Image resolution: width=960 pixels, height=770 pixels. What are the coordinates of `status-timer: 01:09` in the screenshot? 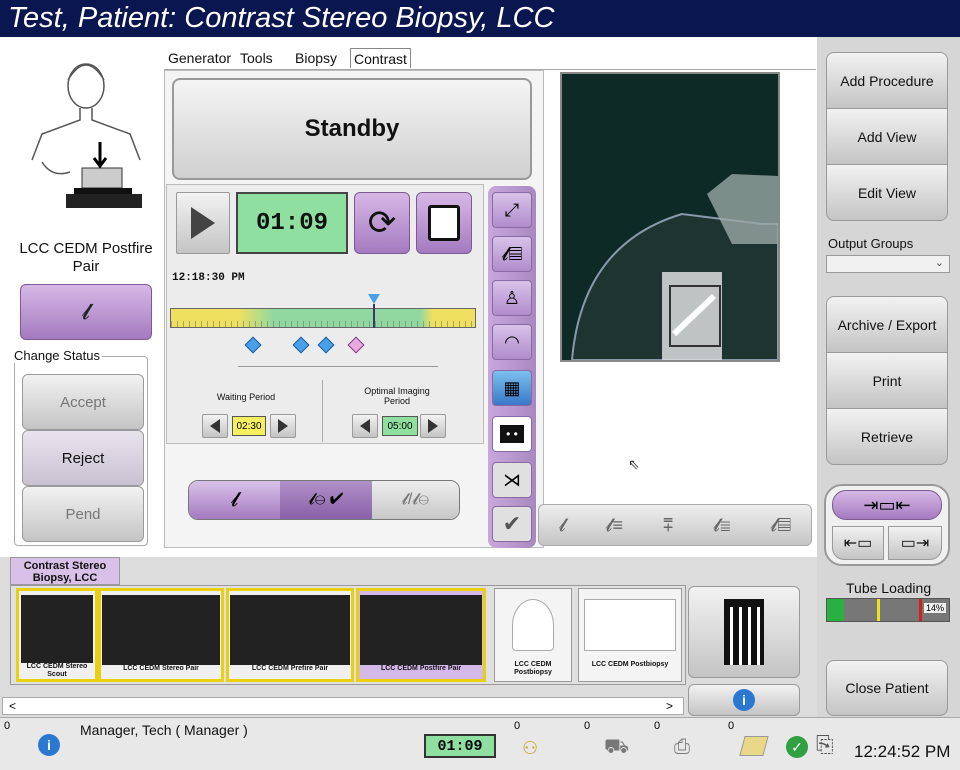 It's located at (460, 746).